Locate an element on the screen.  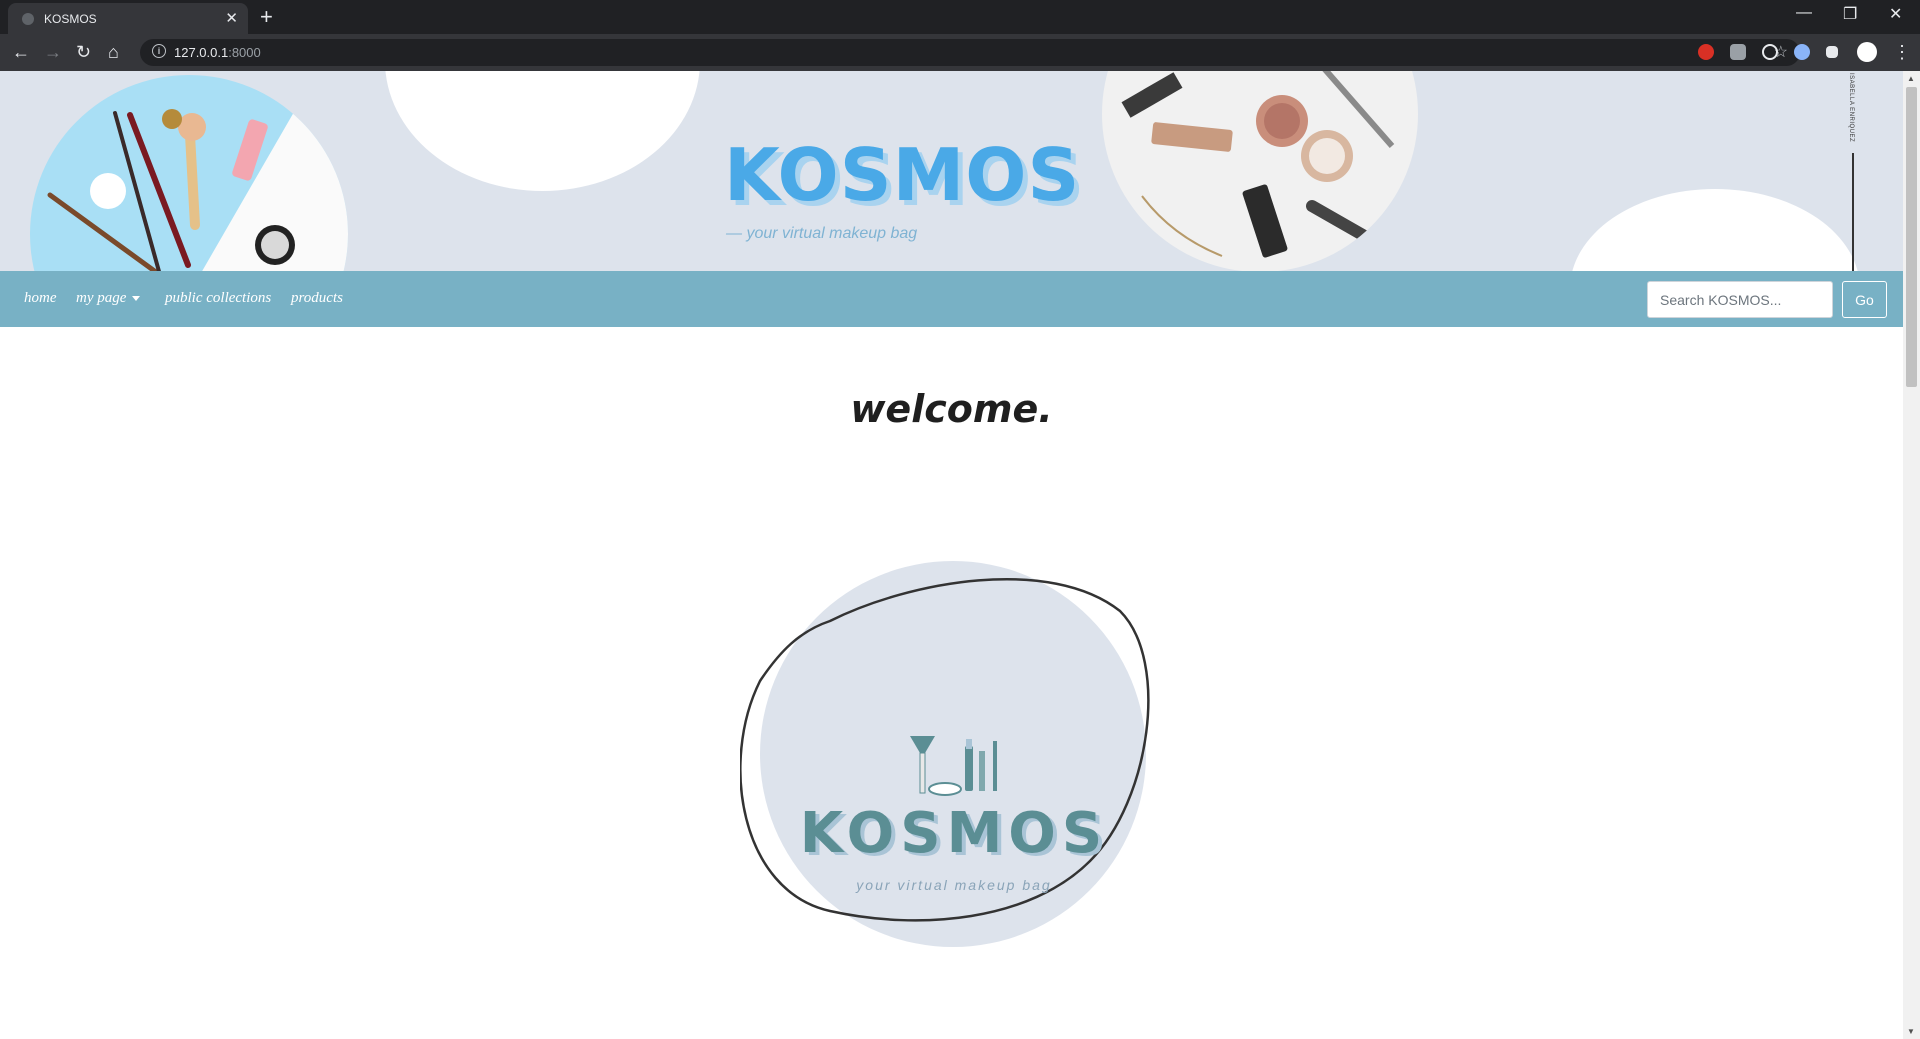
nav-home: home is located at coordinates (40, 298).